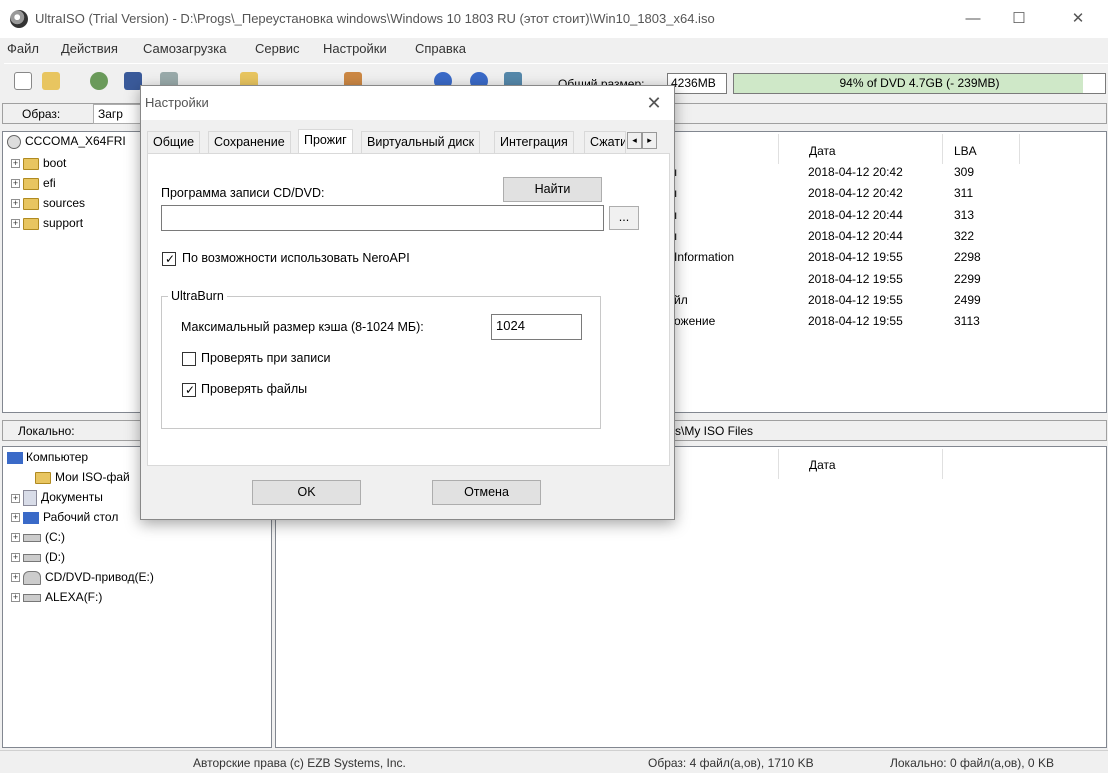 This screenshot has height=773, width=1108. What do you see at coordinates (440, 48) in the screenshot?
I see `menu-help: Справка` at bounding box center [440, 48].